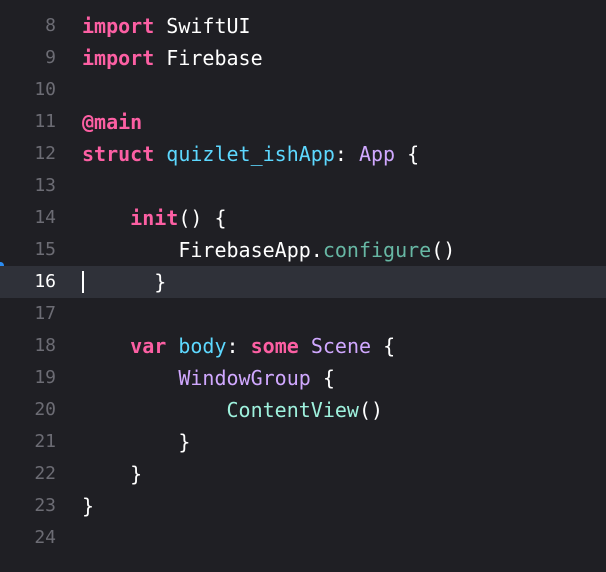  Describe the element at coordinates (341, 346) in the screenshot. I see `code-token: Scene` at that location.